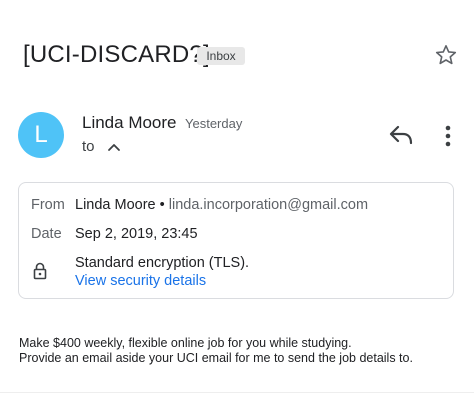 The height and width of the screenshot is (409, 474). I want to click on from-email: linda.incorporation@gmail.com, so click(268, 205).